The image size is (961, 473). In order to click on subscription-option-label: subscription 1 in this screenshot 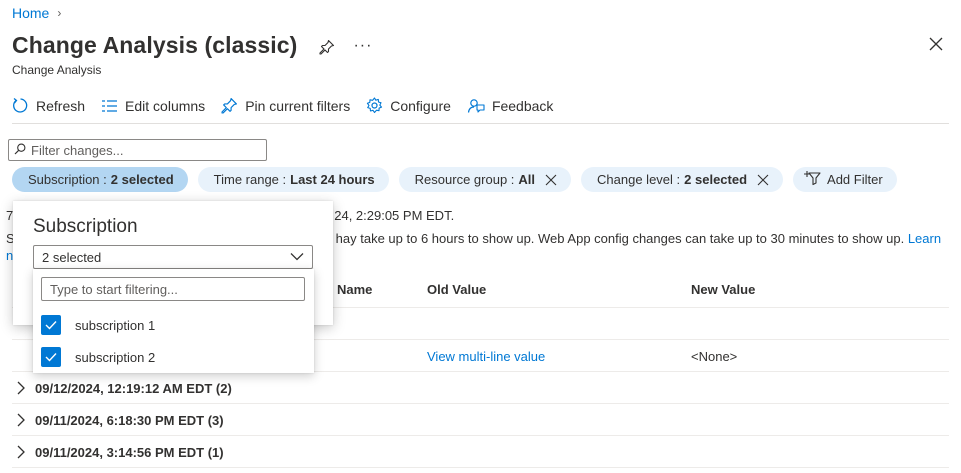, I will do `click(115, 325)`.